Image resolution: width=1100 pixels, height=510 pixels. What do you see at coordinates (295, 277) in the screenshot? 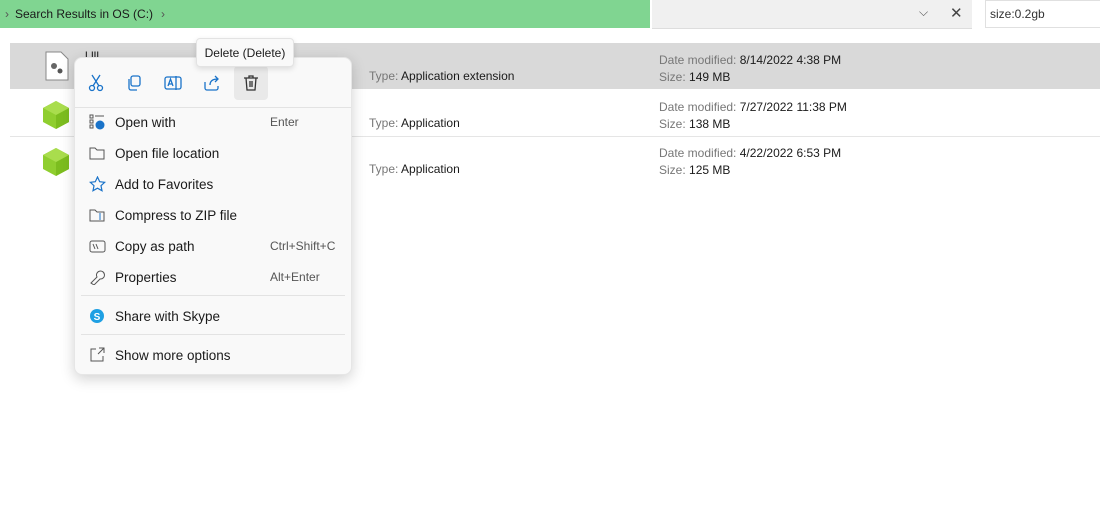
I see `shortcut: Alt+Enter` at bounding box center [295, 277].